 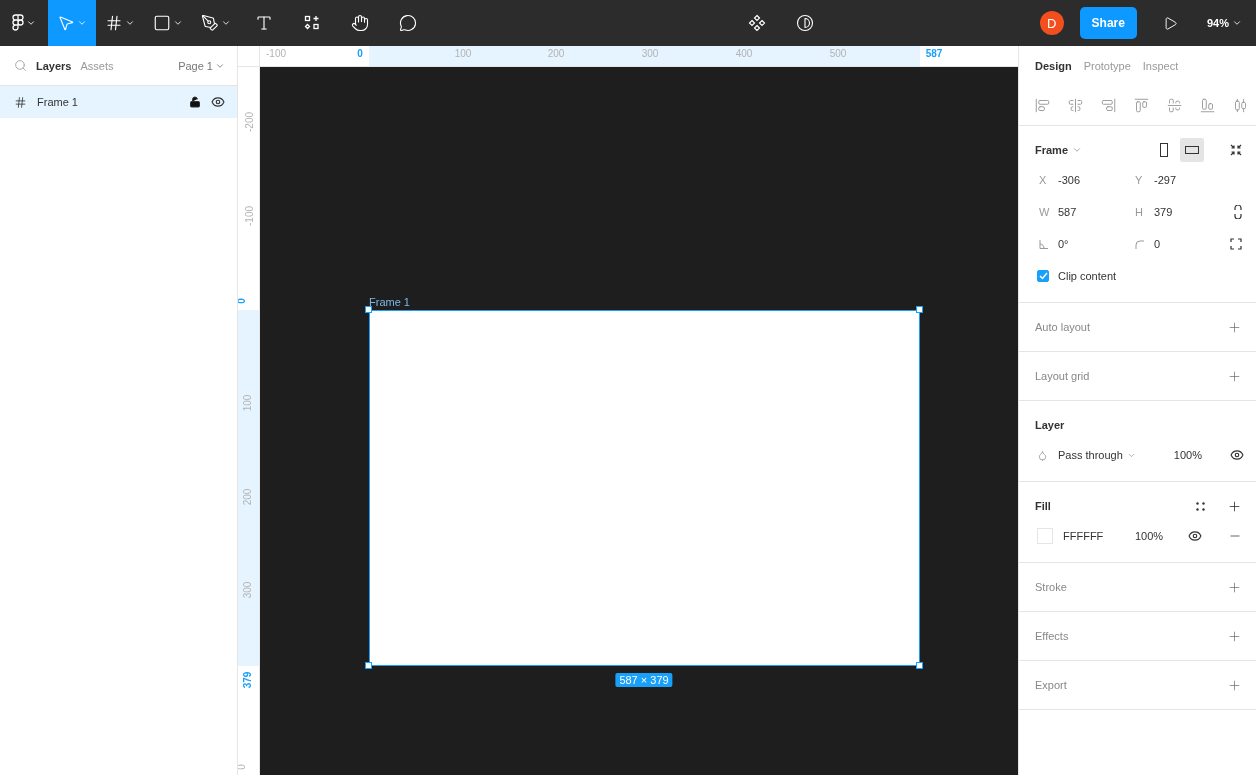 I want to click on layer-row: Frame 1, so click(x=118, y=102).